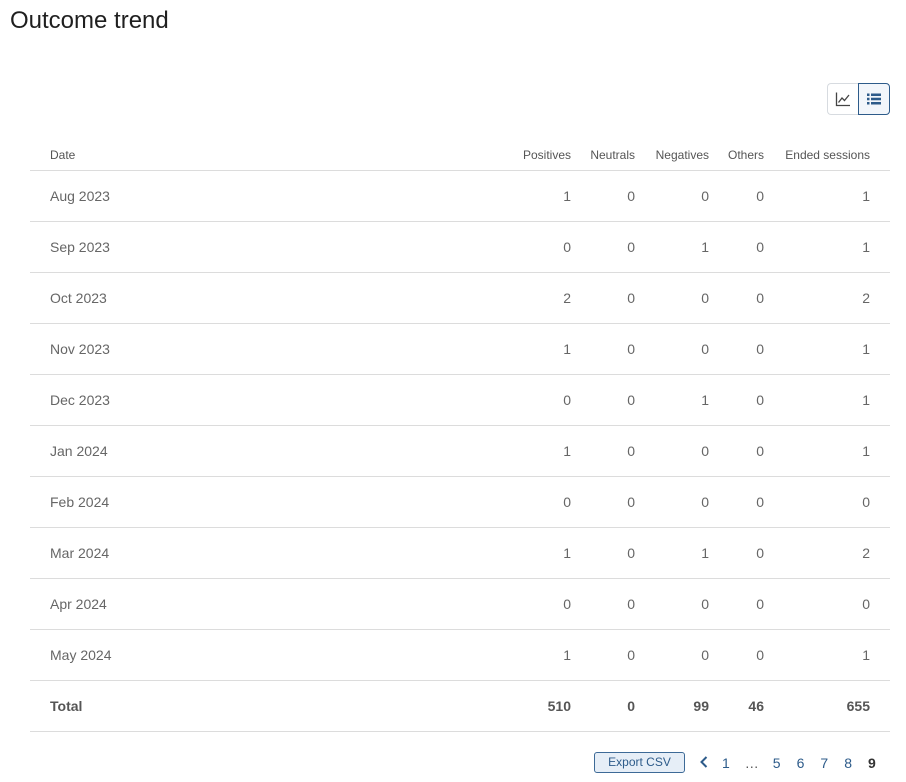 This screenshot has height=782, width=906. Describe the element at coordinates (704, 763) in the screenshot. I see `chevron-left-icon` at that location.